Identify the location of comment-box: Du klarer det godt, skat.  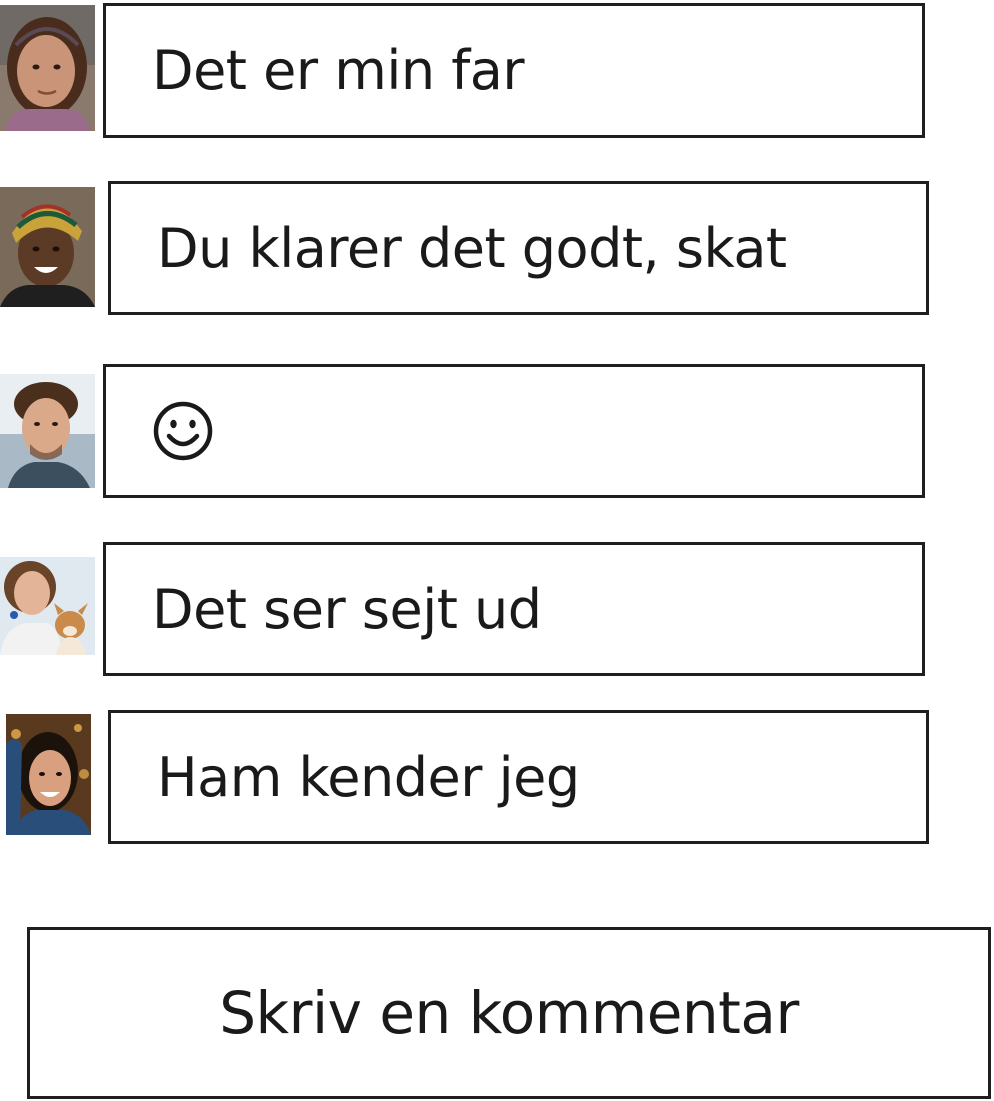
(518, 248).